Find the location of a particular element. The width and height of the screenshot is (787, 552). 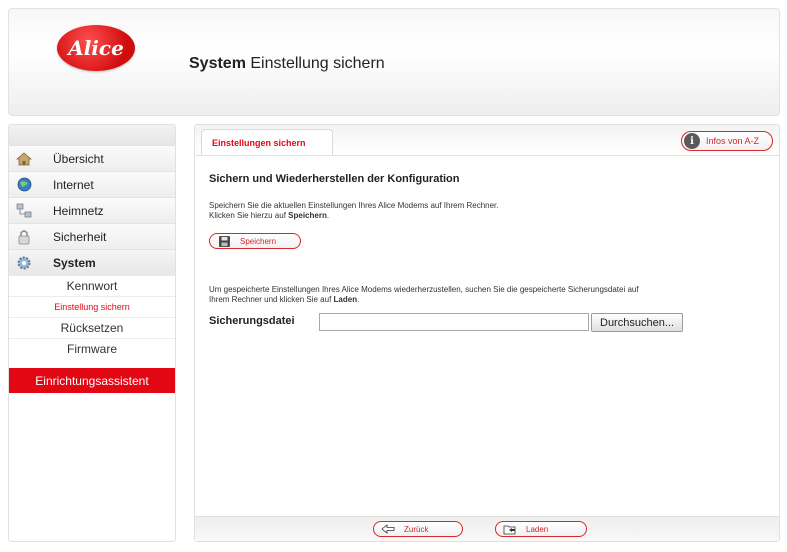

page-title-section: System is located at coordinates (217, 63).